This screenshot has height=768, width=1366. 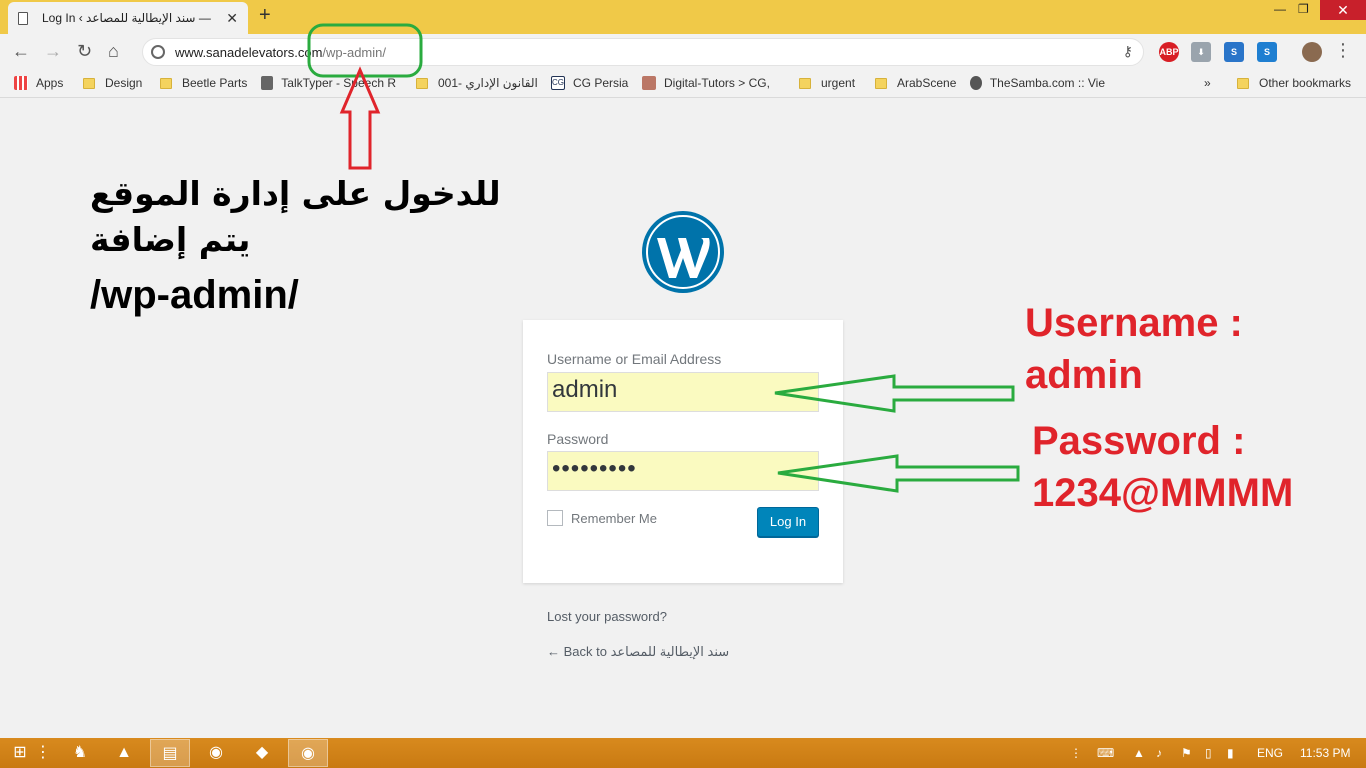 I want to click on tray-grip-icon: ⋮, so click(x=1076, y=753).